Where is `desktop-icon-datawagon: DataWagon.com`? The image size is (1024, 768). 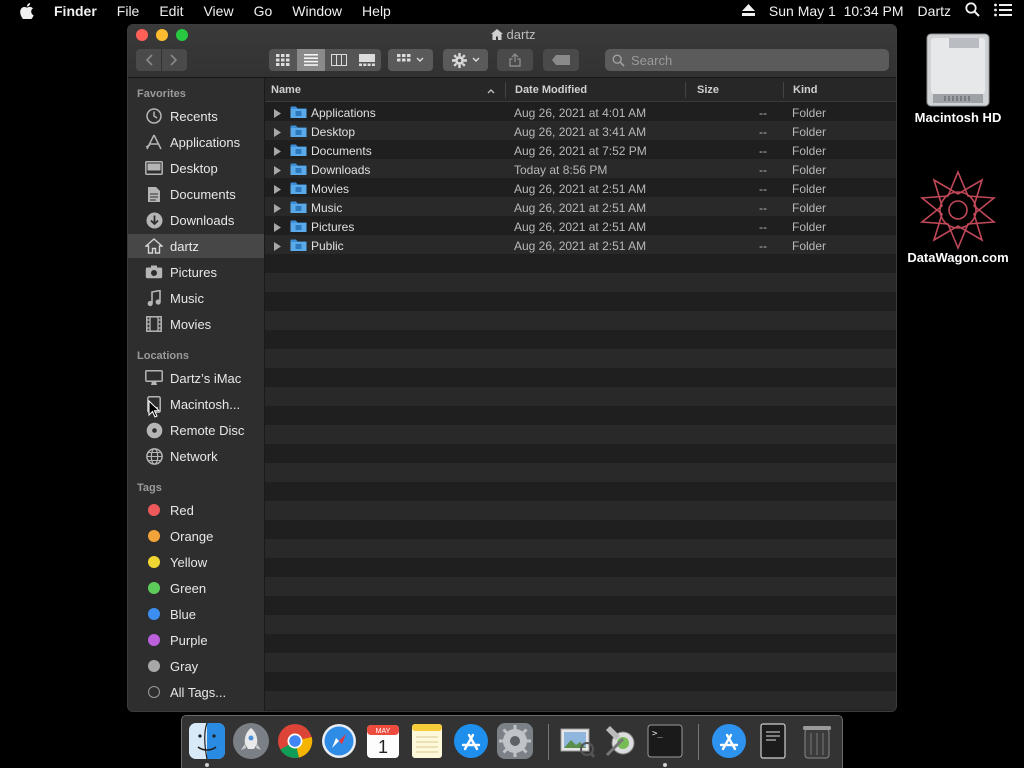
desktop-icon-datawagon: DataWagon.com is located at coordinates (958, 216).